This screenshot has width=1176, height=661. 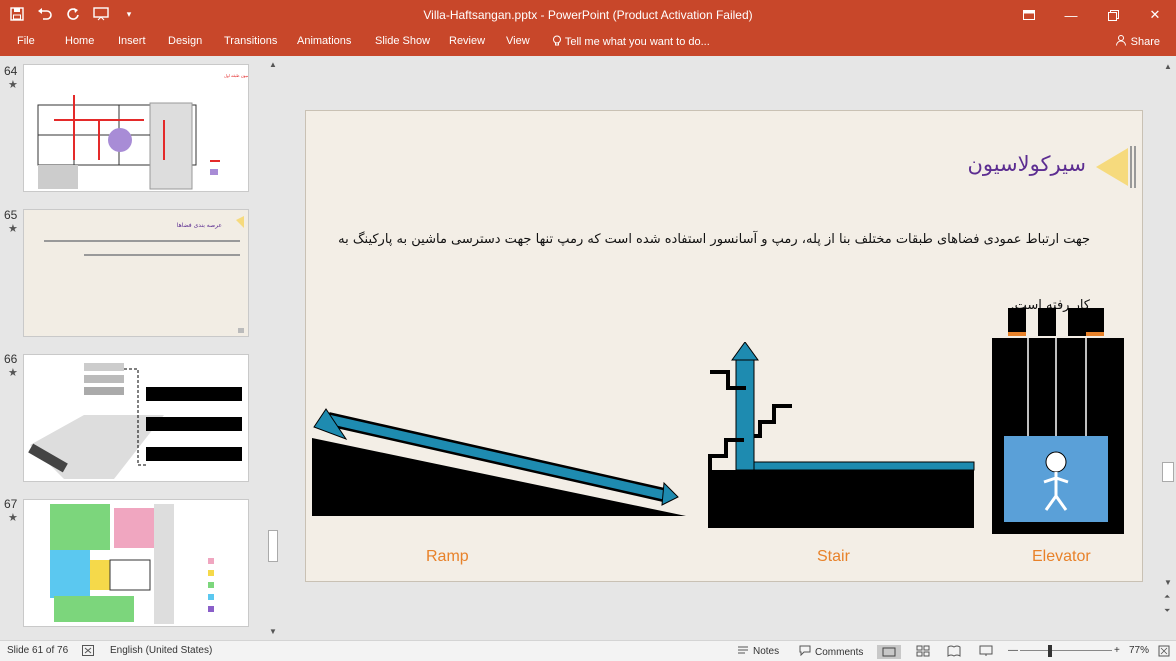 What do you see at coordinates (135, 421) in the screenshot?
I see `zoning-diagram-image` at bounding box center [135, 421].